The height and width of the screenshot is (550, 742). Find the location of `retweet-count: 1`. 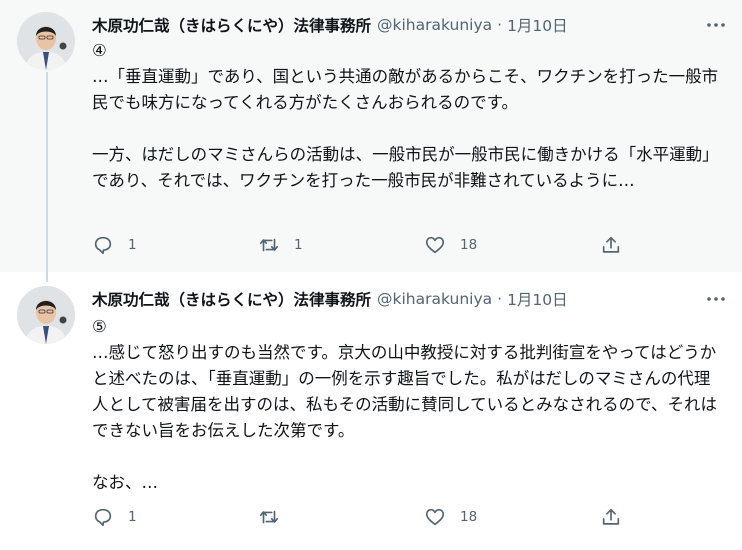

retweet-count: 1 is located at coordinates (298, 245).